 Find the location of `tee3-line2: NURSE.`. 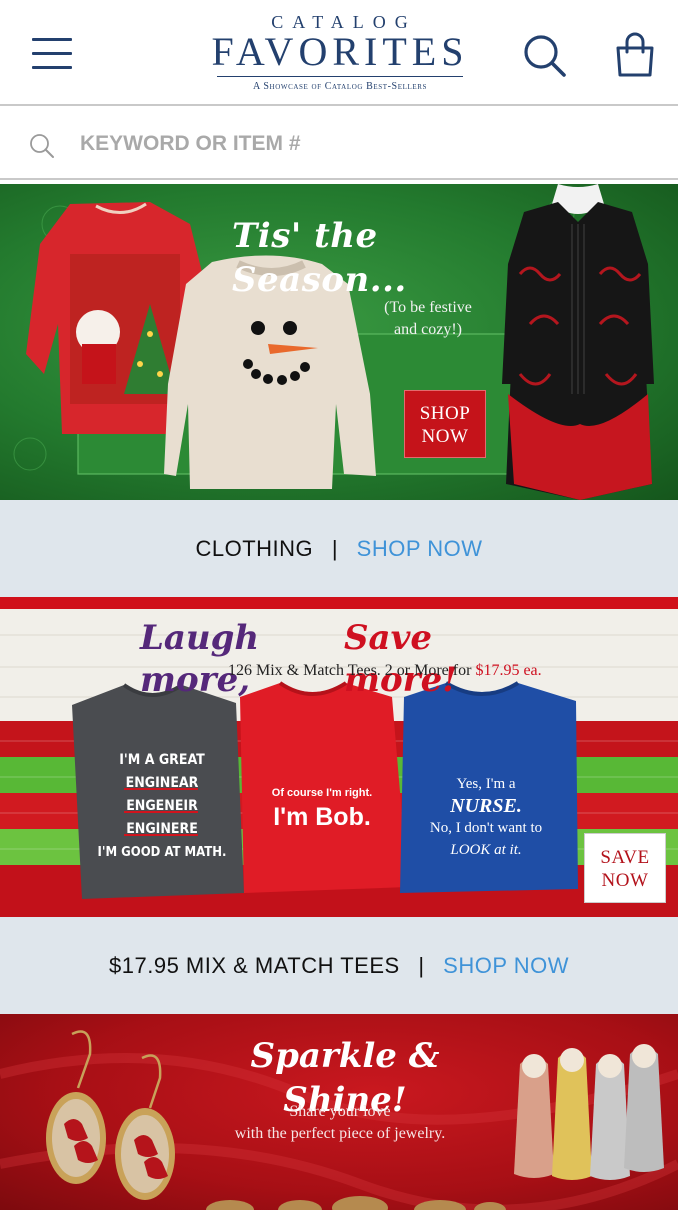

tee3-line2: NURSE. is located at coordinates (486, 806).